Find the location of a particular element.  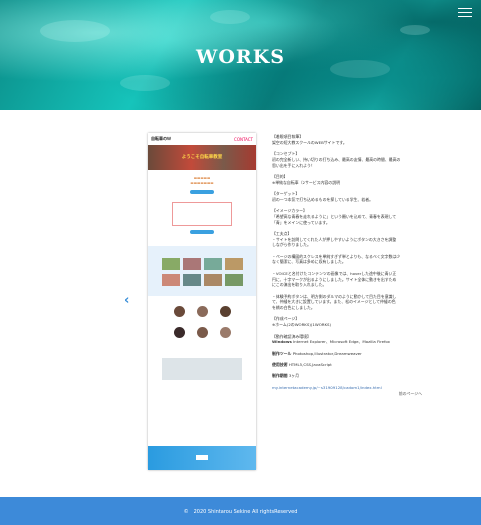

prev-arrow-icon: ‹ is located at coordinates (126, 300).